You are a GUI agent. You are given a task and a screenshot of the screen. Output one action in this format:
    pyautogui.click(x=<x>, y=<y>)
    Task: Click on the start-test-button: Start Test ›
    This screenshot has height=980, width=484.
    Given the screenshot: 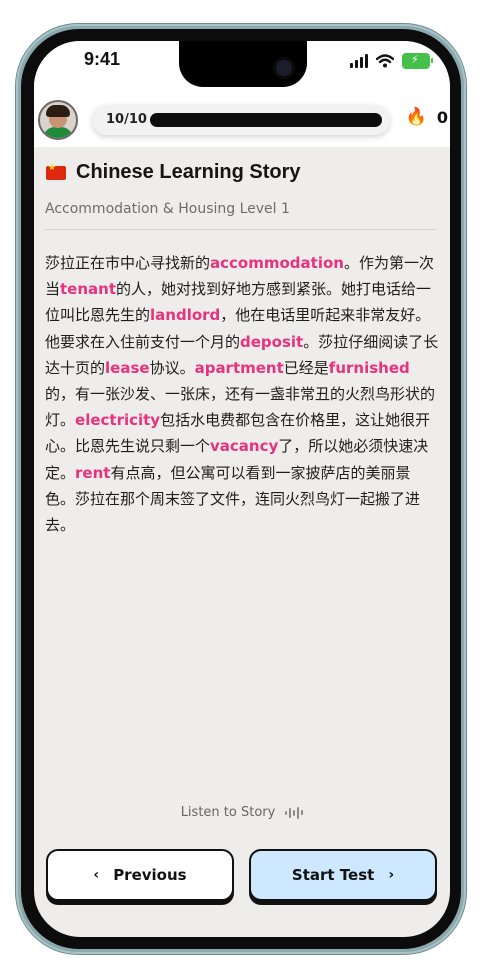 What is the action you would take?
    pyautogui.click(x=343, y=875)
    